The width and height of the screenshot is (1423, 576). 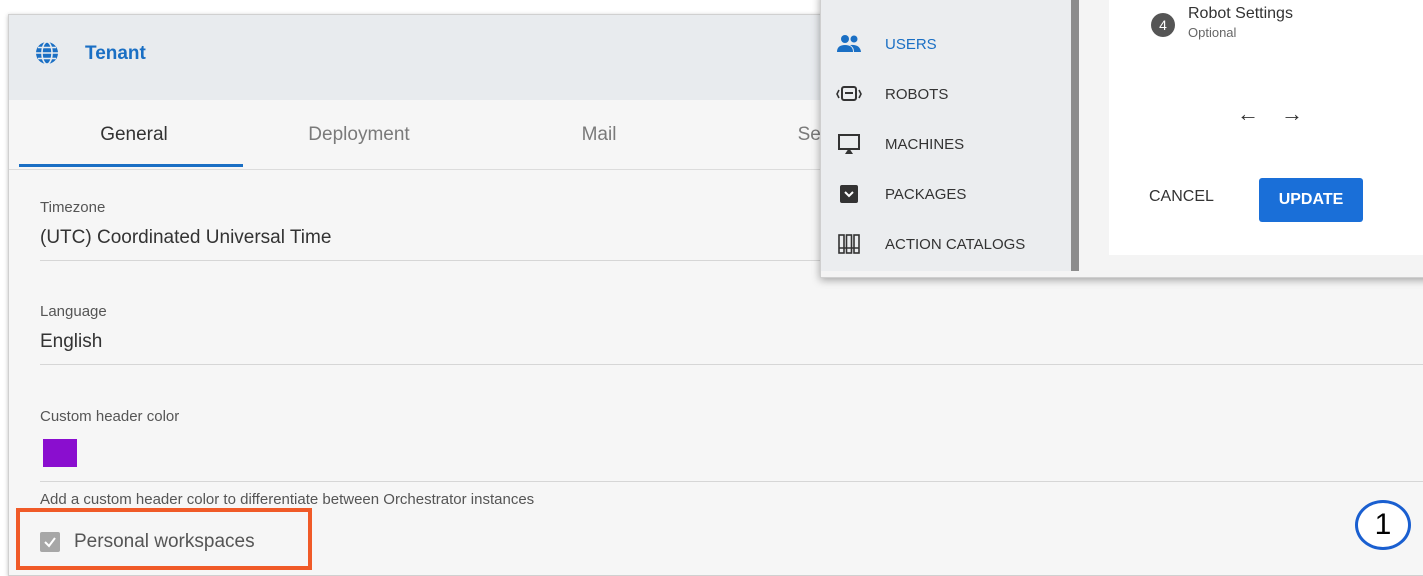 I want to click on tab-deployment: Deployment, so click(x=359, y=135).